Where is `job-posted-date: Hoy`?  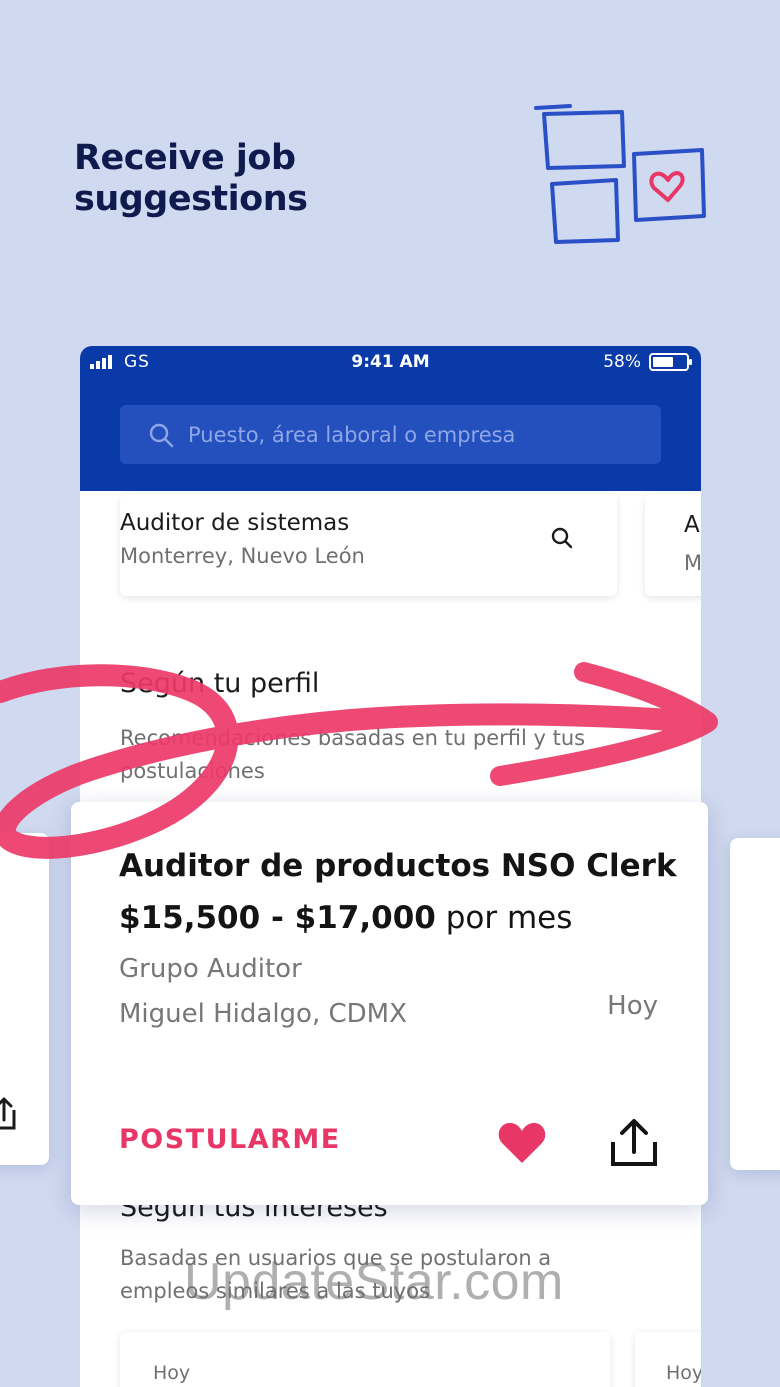
job-posted-date: Hoy is located at coordinates (632, 1006).